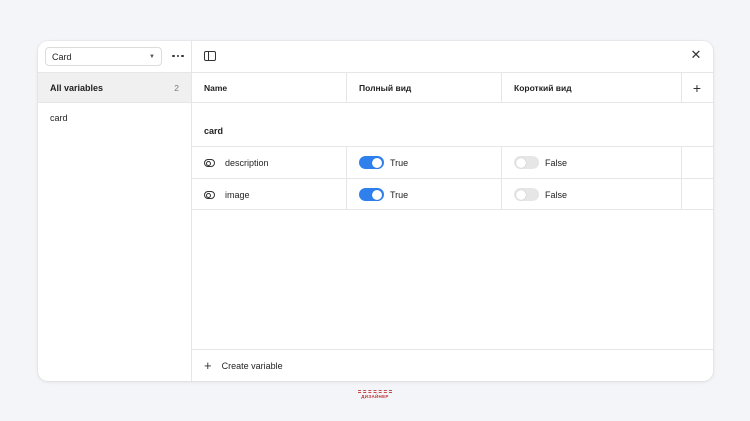  What do you see at coordinates (452, 56) in the screenshot?
I see `toolbar: ✕` at bounding box center [452, 56].